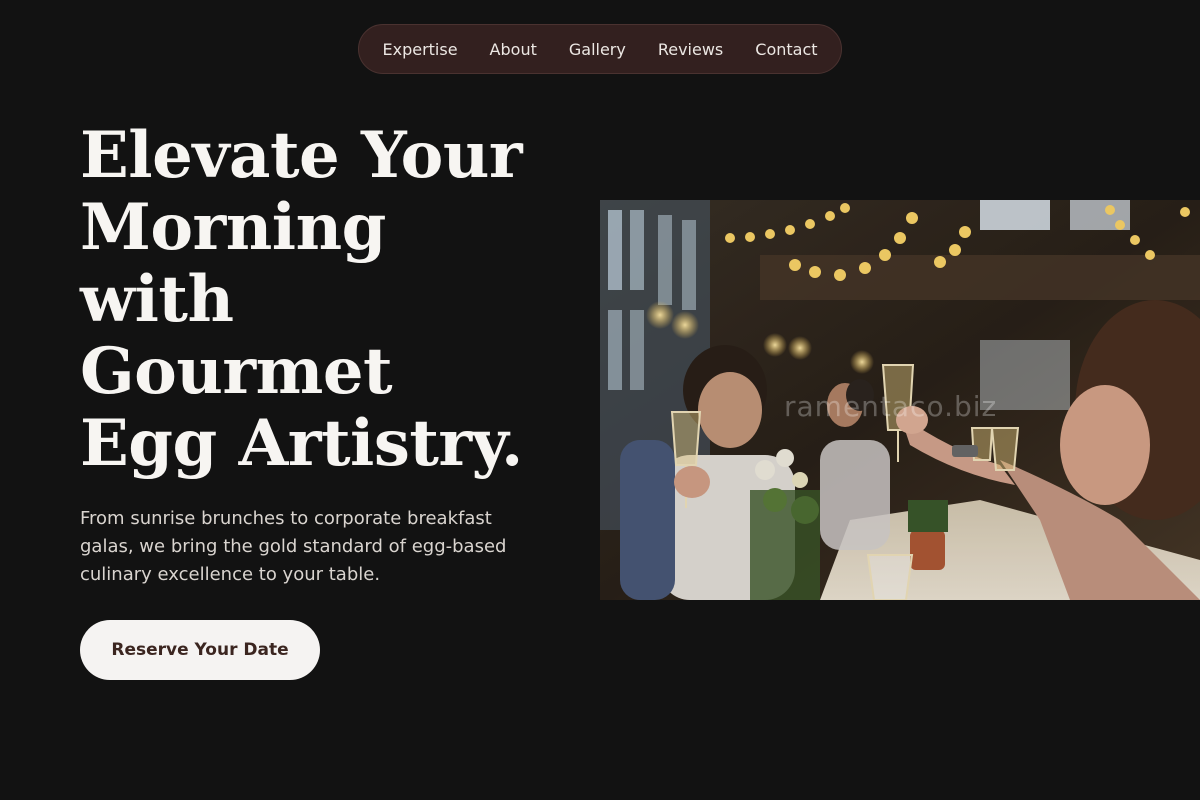  Describe the element at coordinates (786, 49) in the screenshot. I see `nav-link-contact: Contact` at that location.